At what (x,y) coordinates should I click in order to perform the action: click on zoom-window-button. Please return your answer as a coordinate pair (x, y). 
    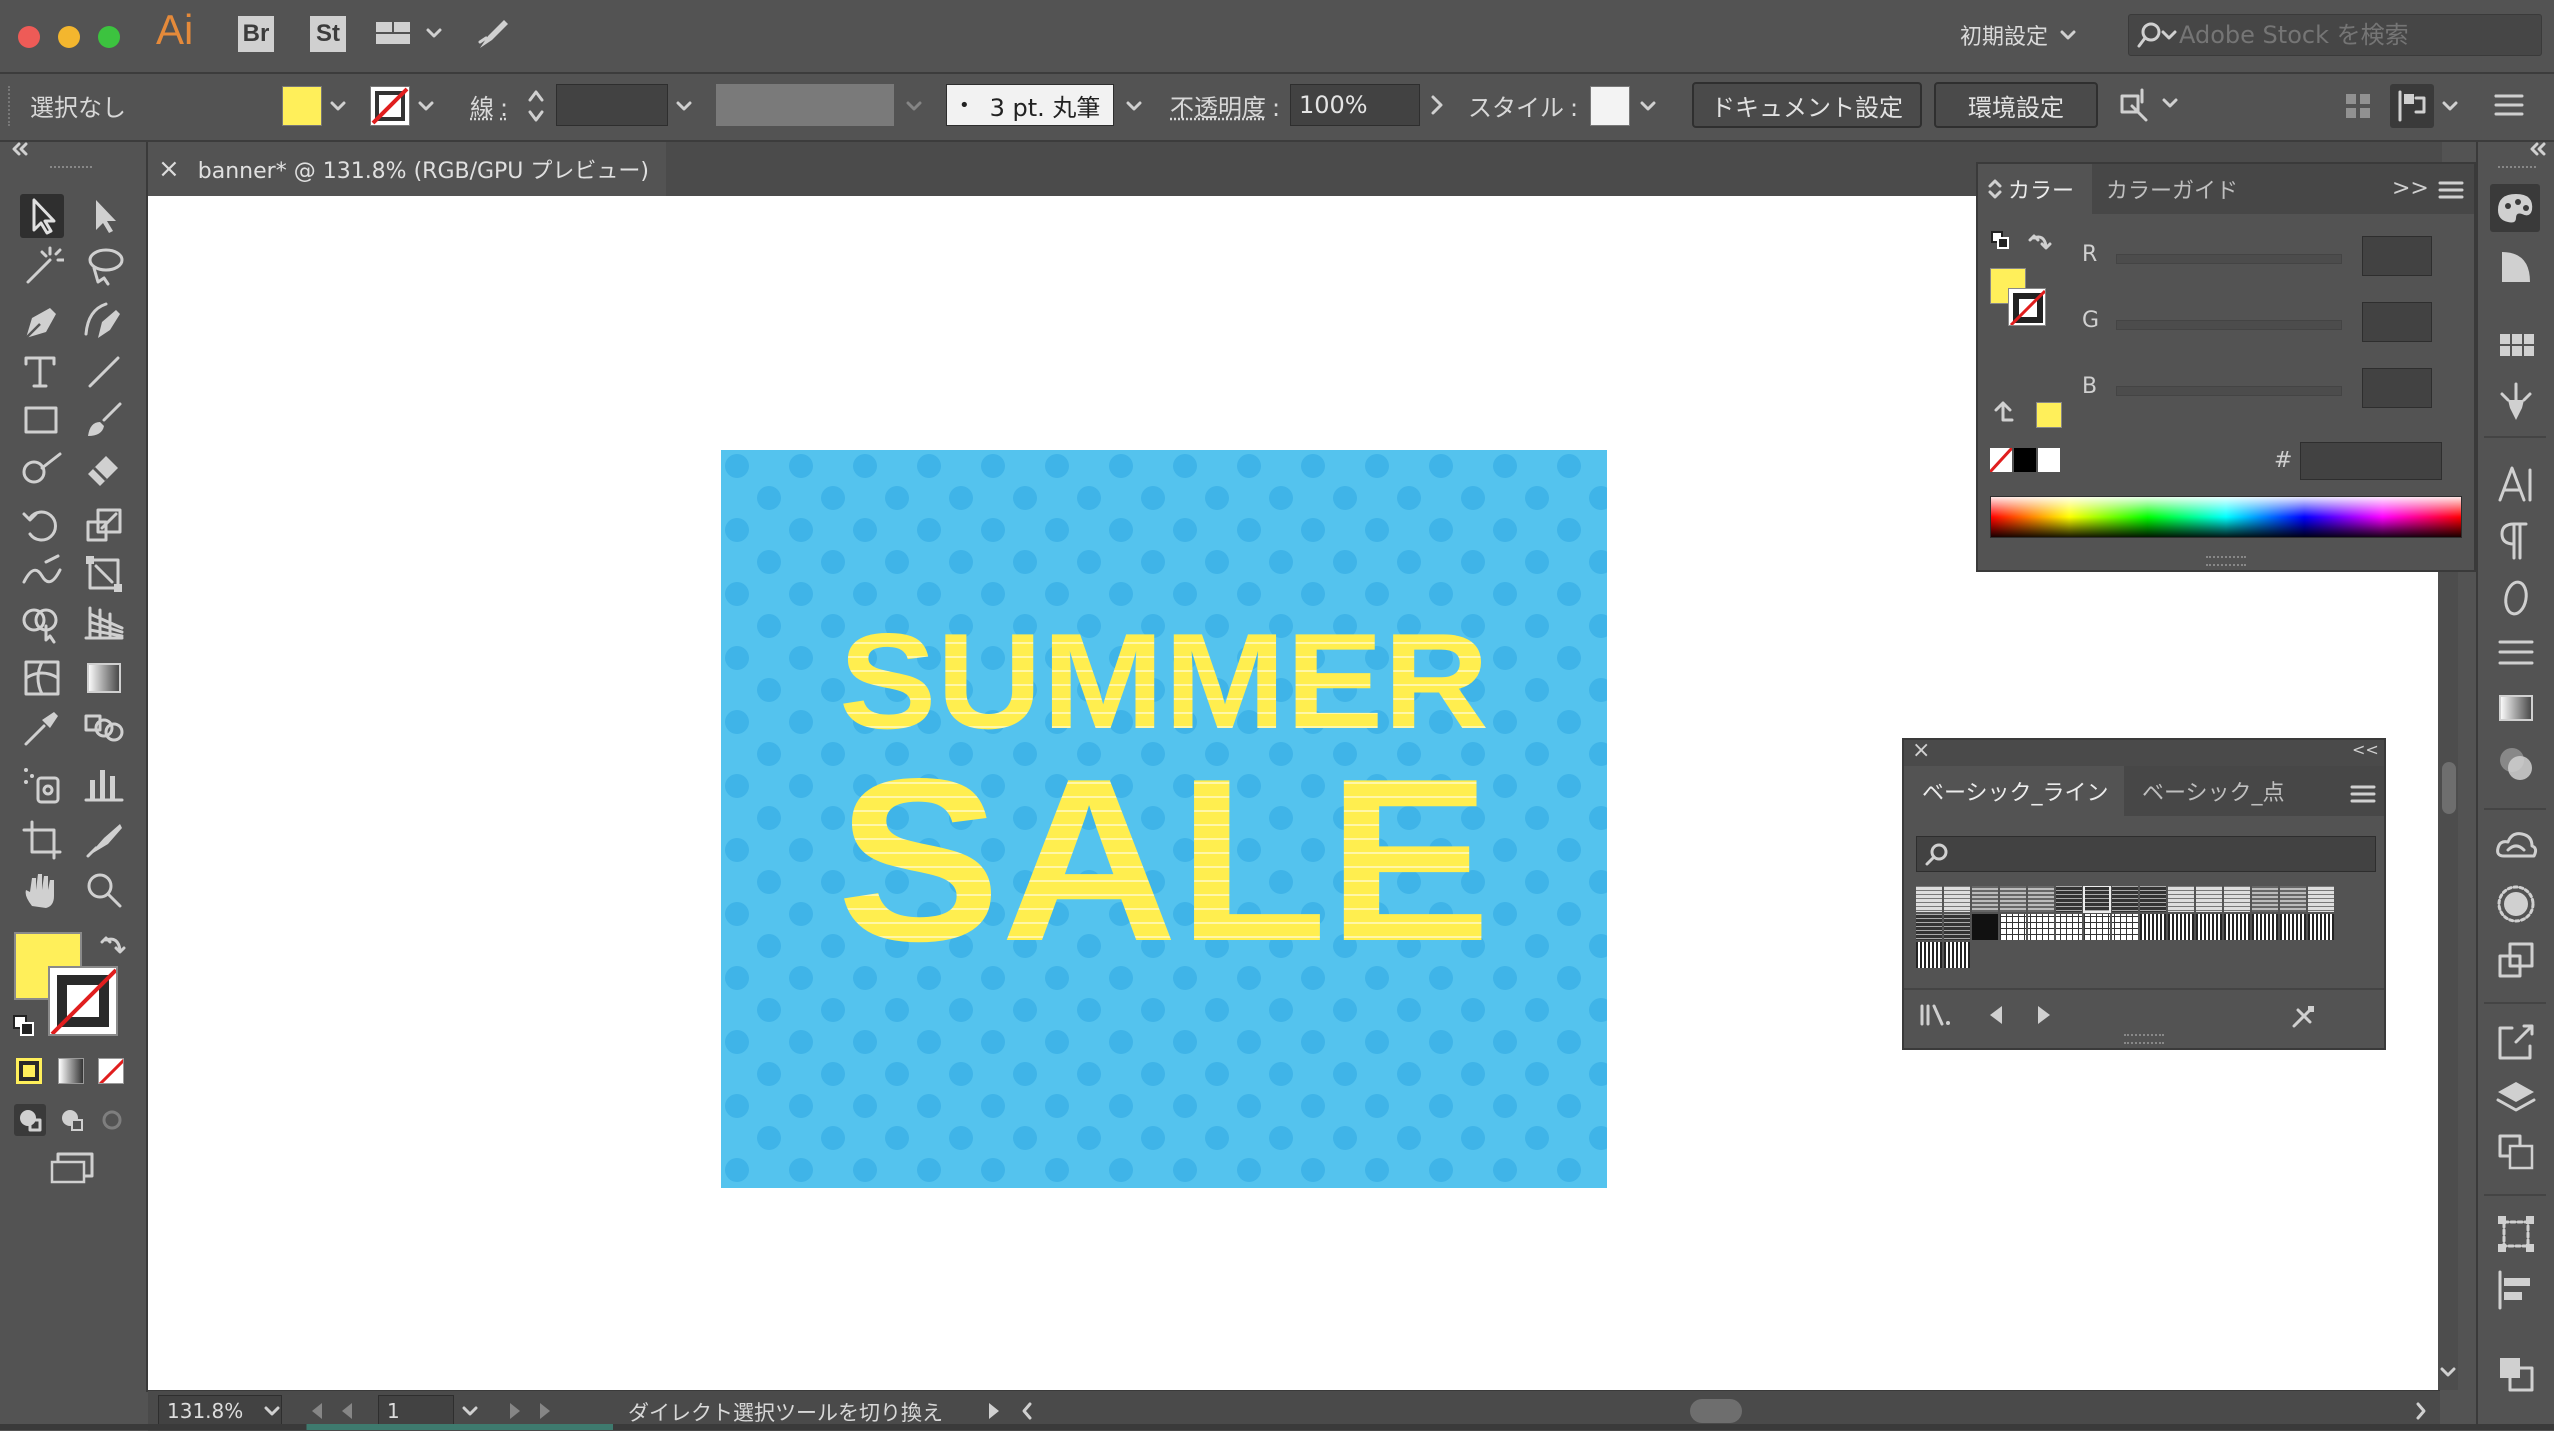
    Looking at the image, I should click on (109, 37).